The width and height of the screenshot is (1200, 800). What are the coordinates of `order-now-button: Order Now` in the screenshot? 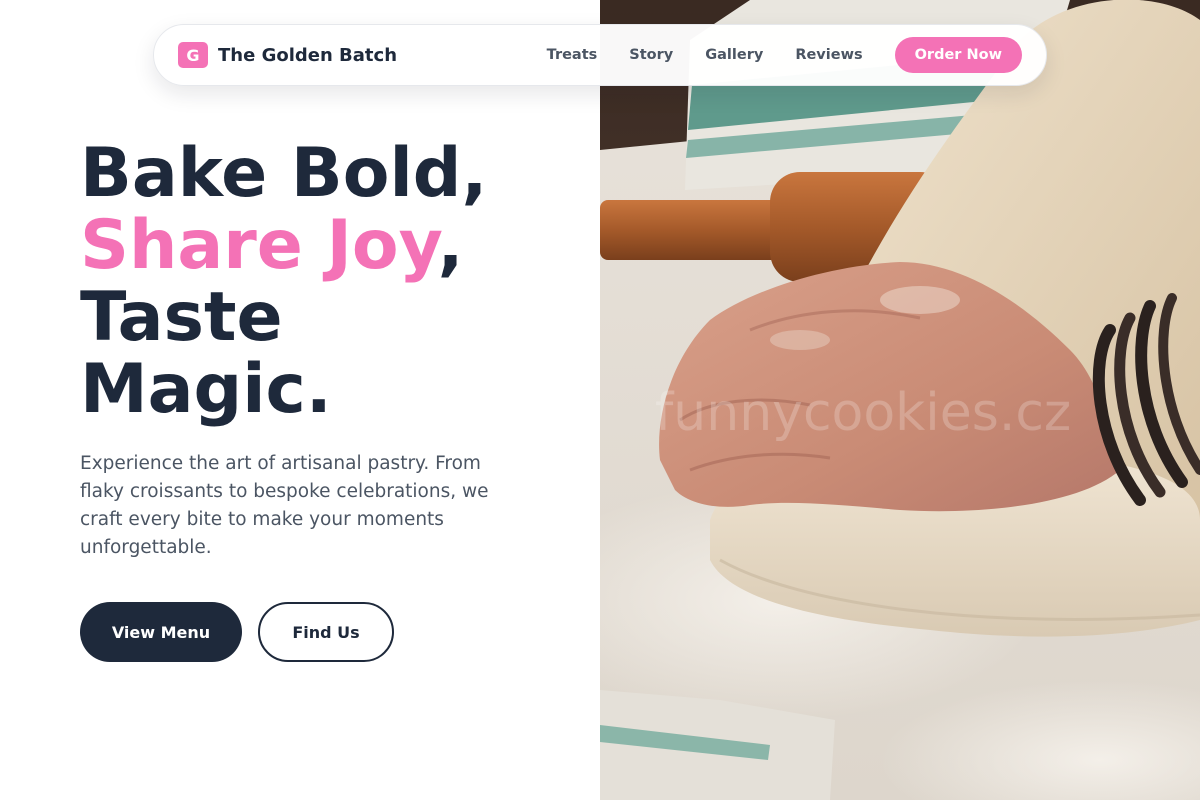 It's located at (958, 55).